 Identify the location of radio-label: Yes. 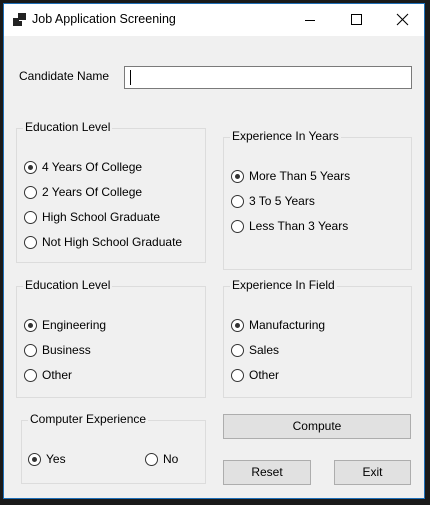
(56, 459).